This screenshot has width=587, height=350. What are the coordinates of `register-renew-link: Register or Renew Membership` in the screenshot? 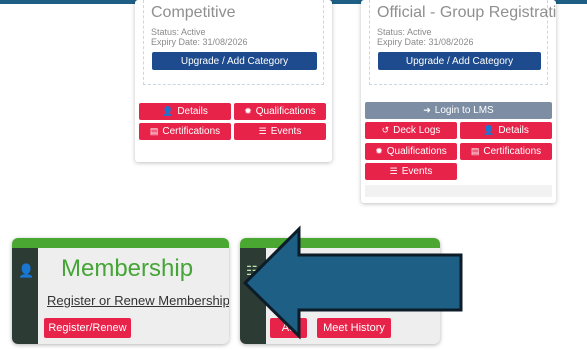 It's located at (138, 300).